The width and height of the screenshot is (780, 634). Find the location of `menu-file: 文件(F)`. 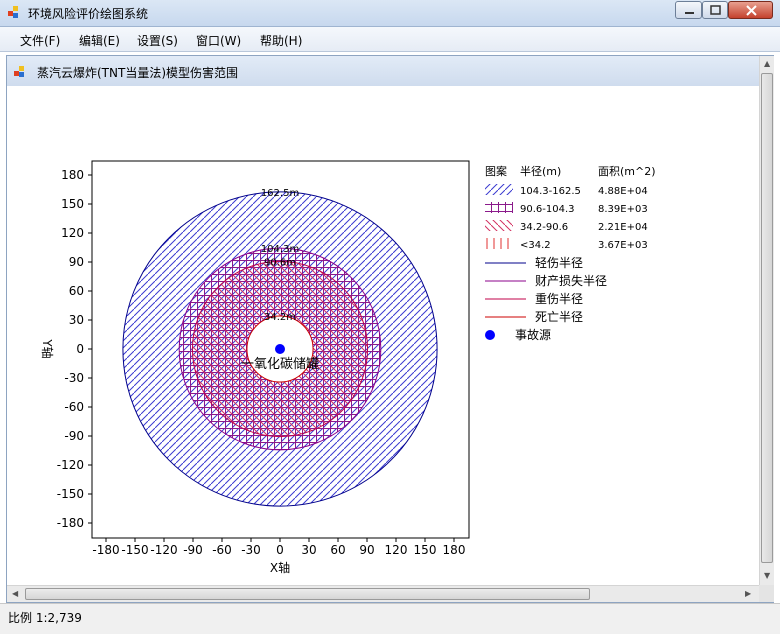

menu-file: 文件(F) is located at coordinates (40, 40).